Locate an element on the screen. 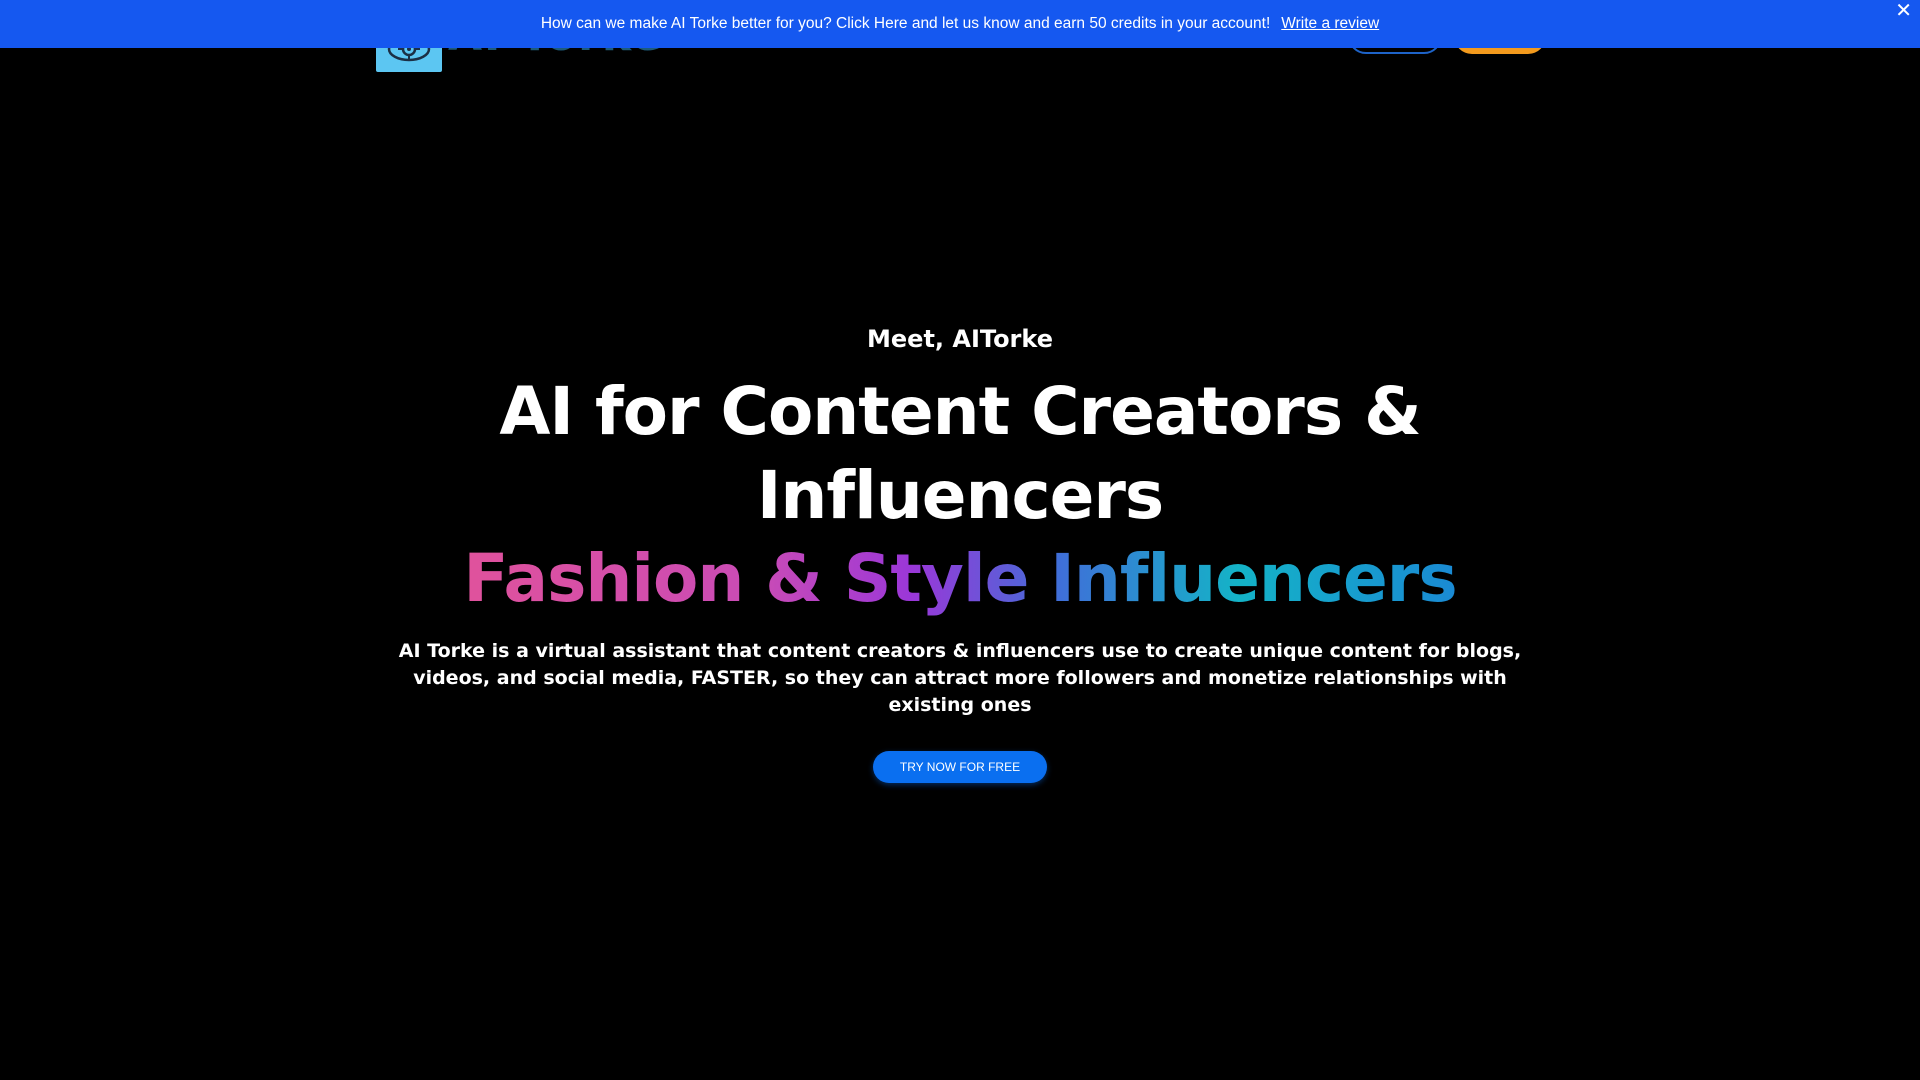 The width and height of the screenshot is (1920, 1080). try-now-button: TRY NOW FOR FREE is located at coordinates (960, 767).